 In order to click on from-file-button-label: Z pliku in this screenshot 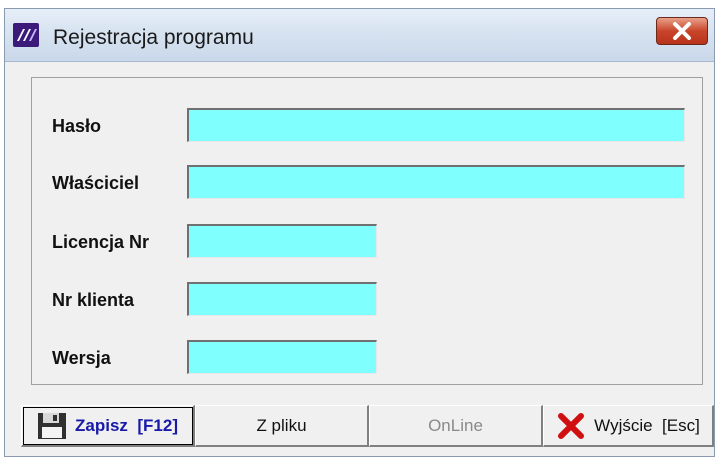, I will do `click(281, 425)`.